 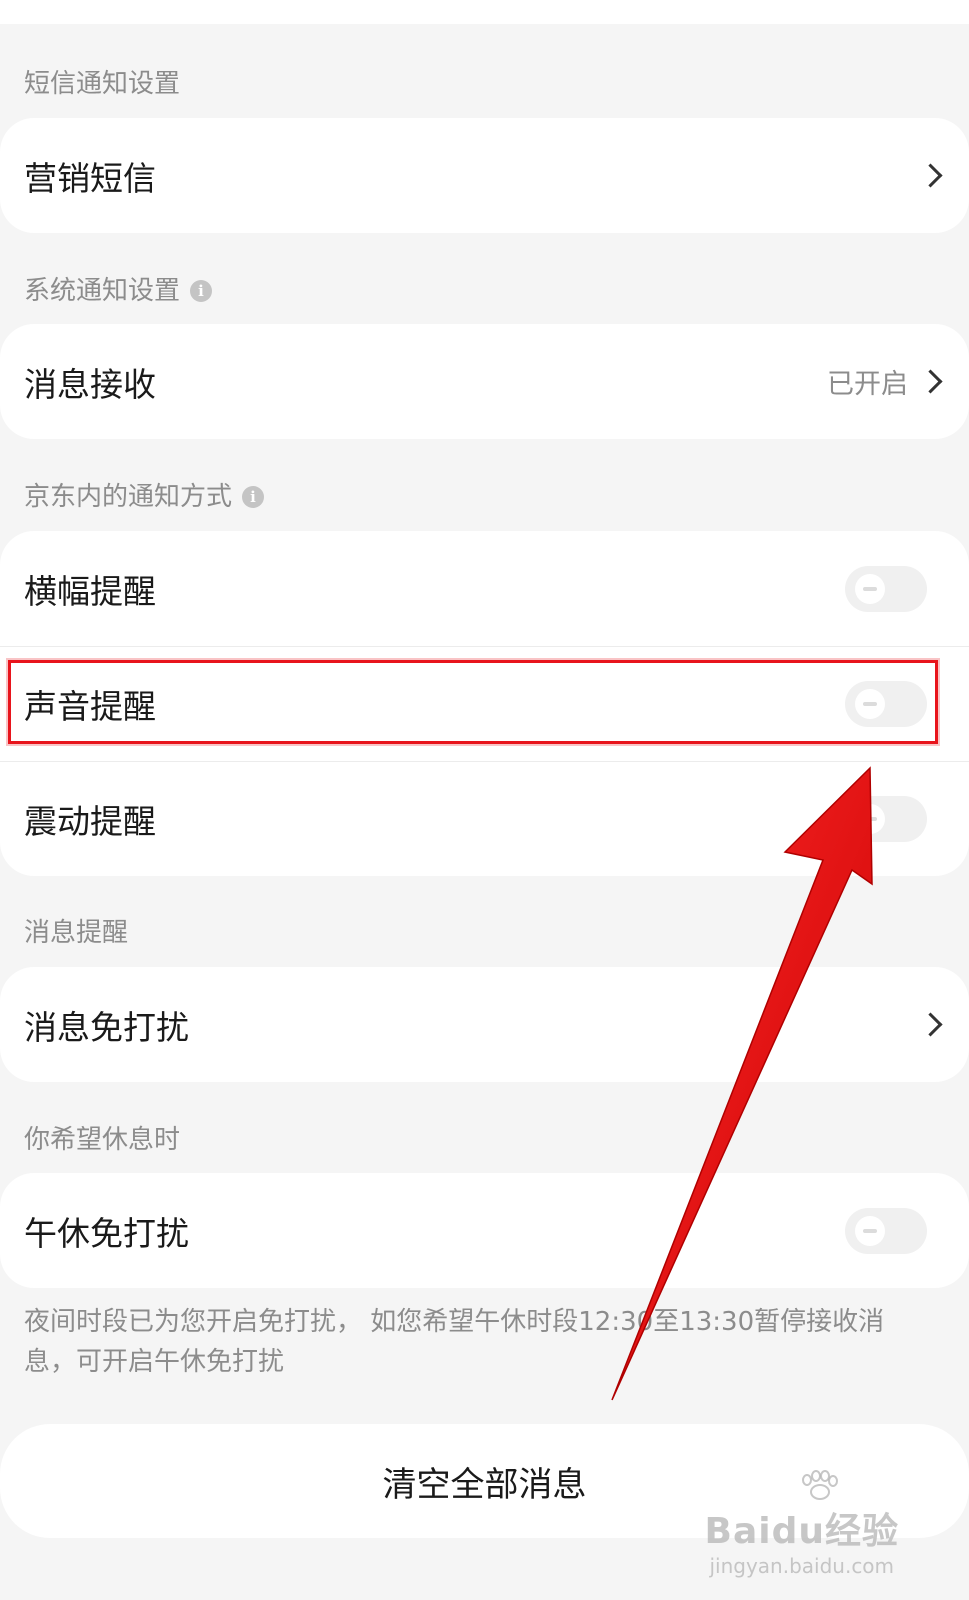 What do you see at coordinates (801, 1531) in the screenshot?
I see `watermark-main: Baidu经验` at bounding box center [801, 1531].